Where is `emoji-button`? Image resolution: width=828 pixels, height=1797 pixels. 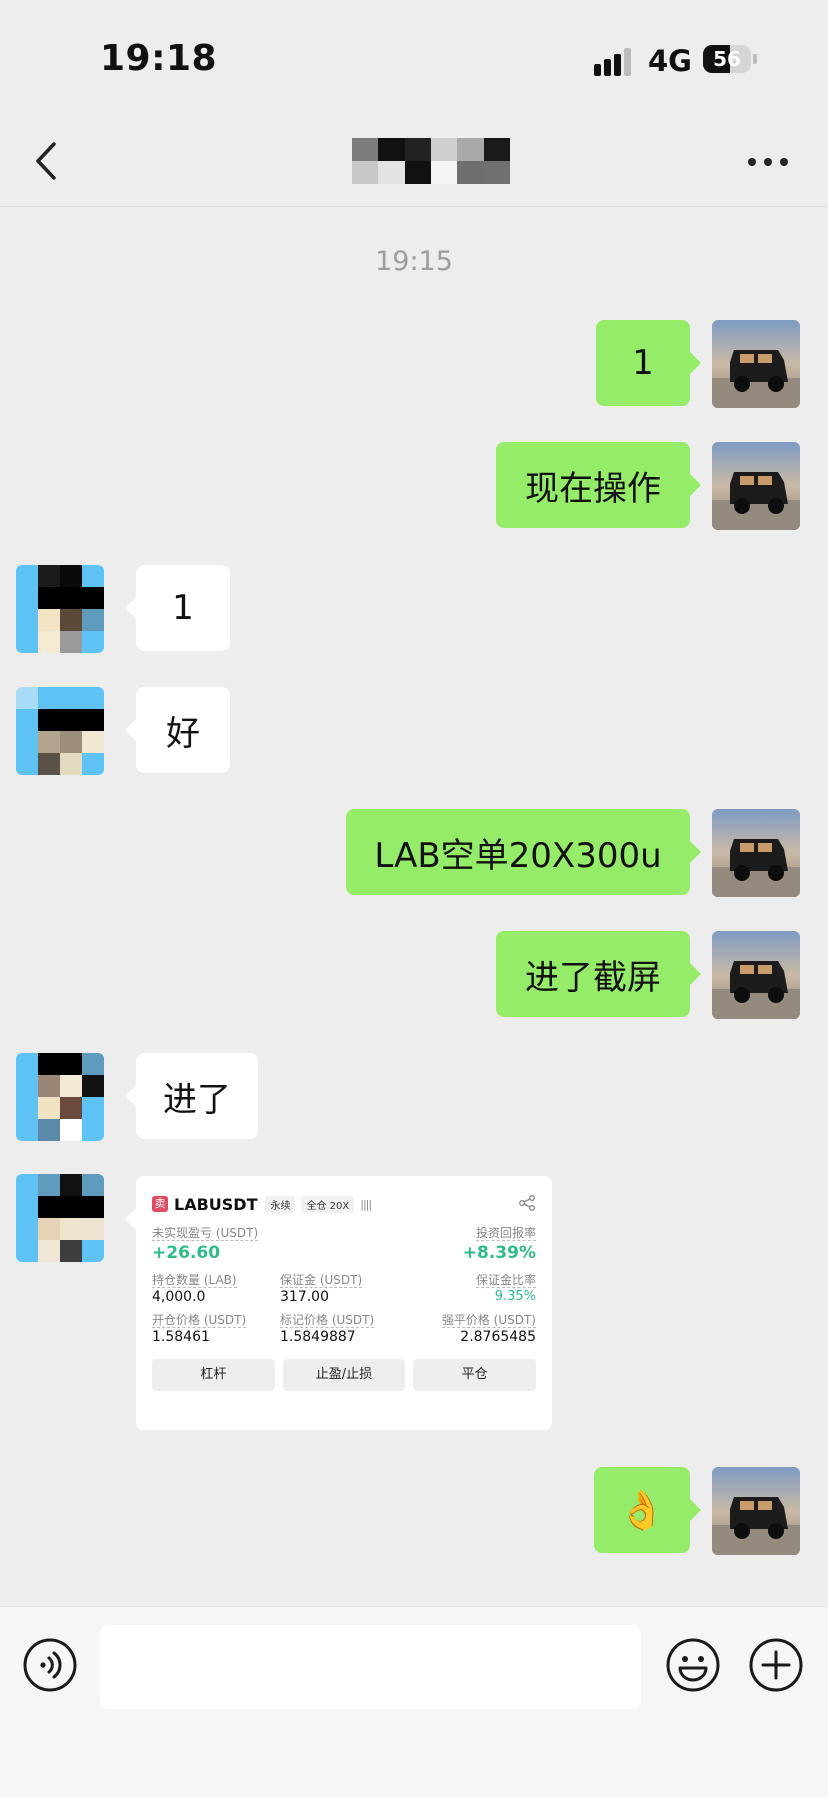 emoji-button is located at coordinates (693, 1665).